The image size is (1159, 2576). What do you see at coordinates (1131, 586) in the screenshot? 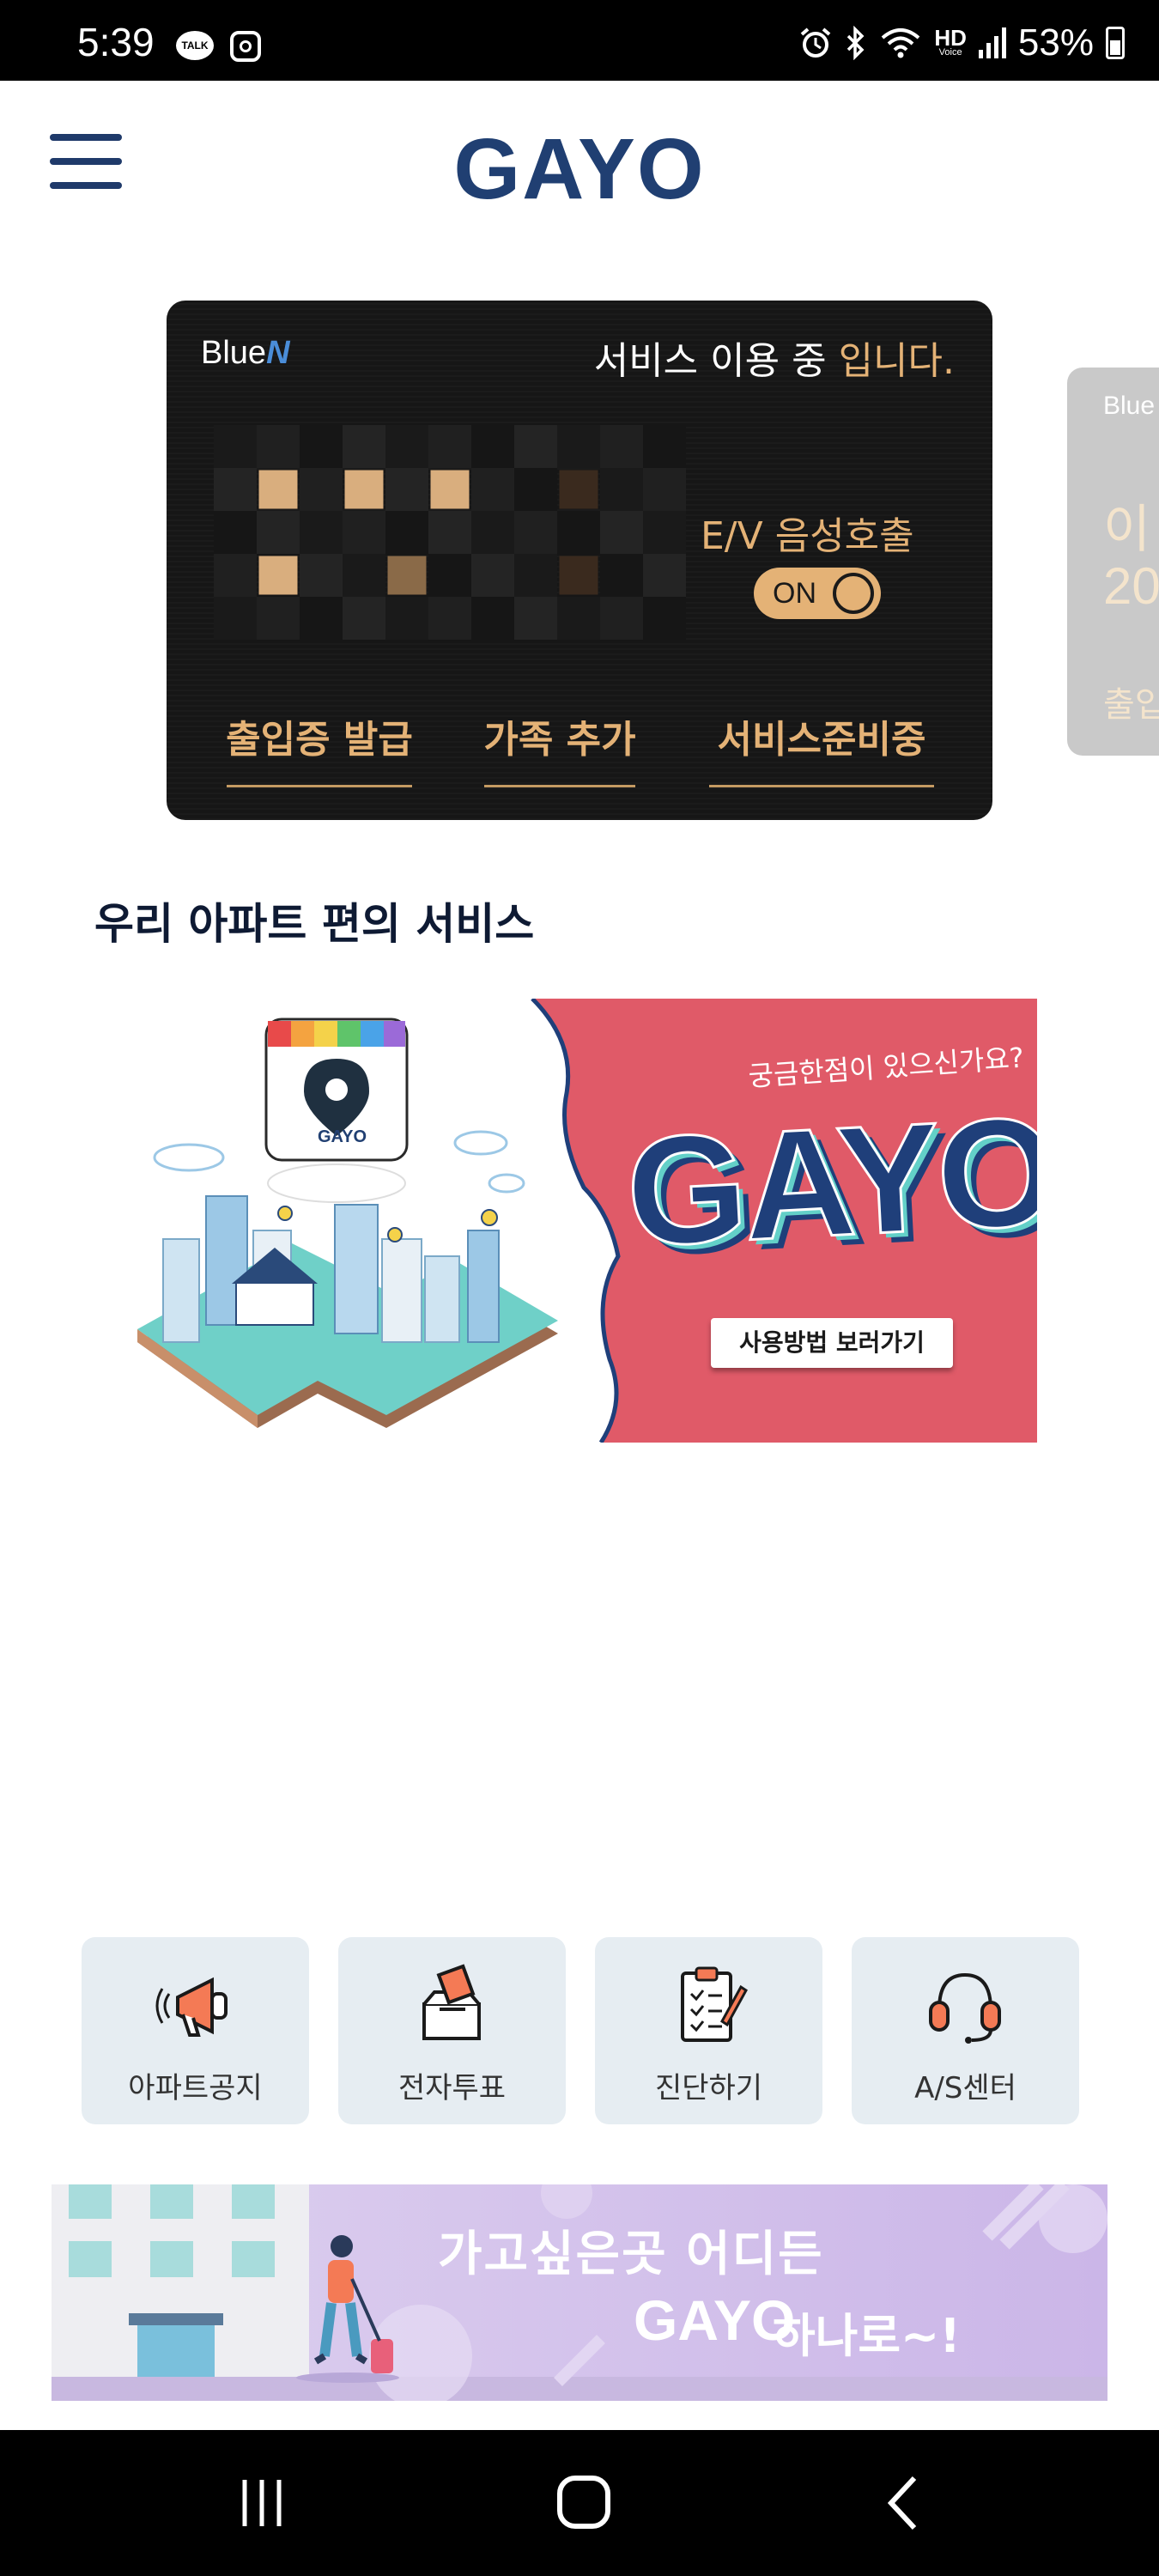
I see `peek-line-2: 20` at bounding box center [1131, 586].